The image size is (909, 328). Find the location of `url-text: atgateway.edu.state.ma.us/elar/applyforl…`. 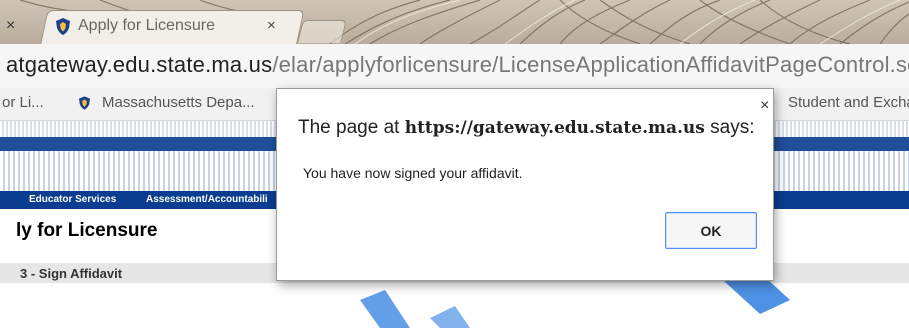

url-text: atgateway.edu.state.ma.us/elar/applyforl… is located at coordinates (457, 65).